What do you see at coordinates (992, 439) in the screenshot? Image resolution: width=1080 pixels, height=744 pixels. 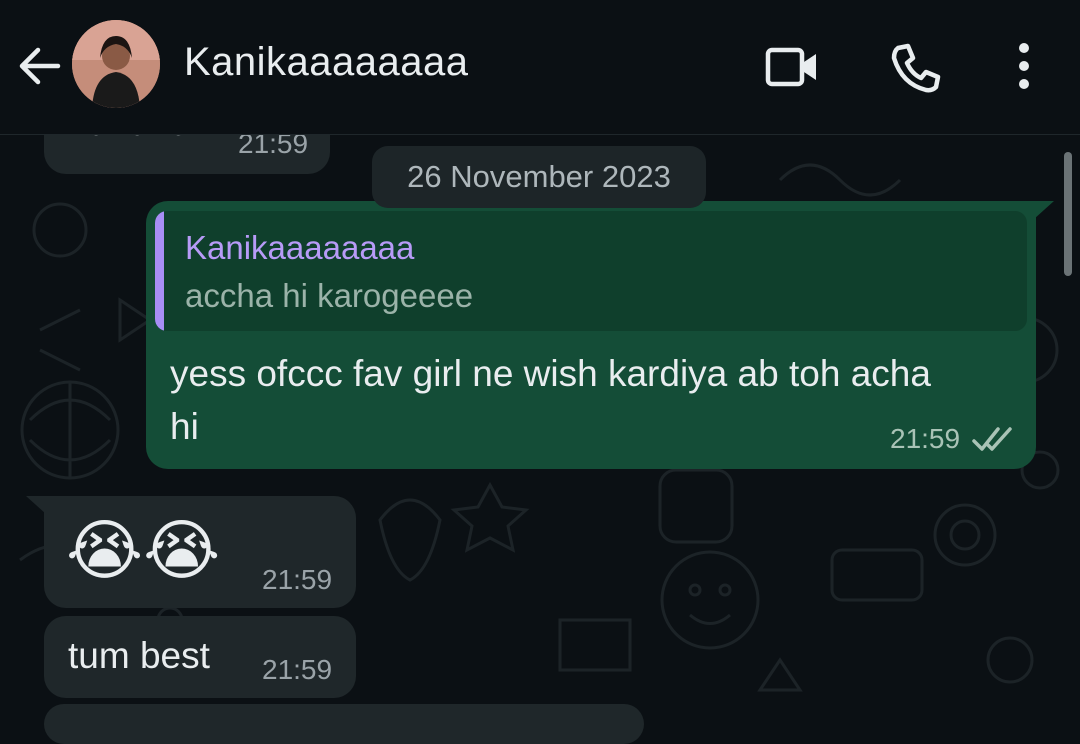 I see `read-ticks-icon` at bounding box center [992, 439].